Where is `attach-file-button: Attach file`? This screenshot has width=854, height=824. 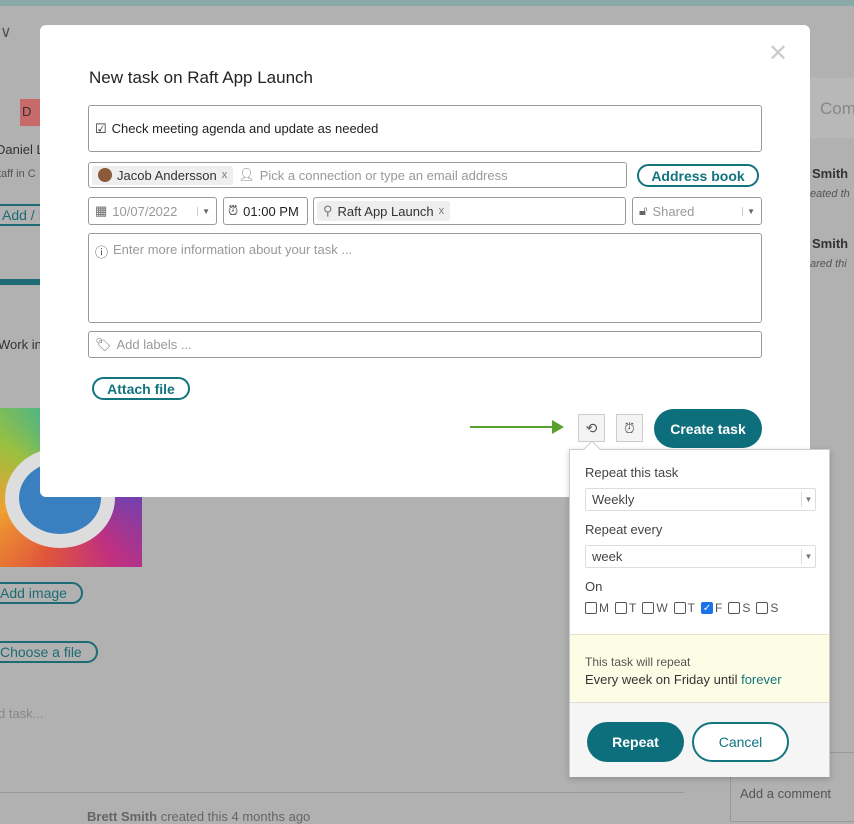 attach-file-button: Attach file is located at coordinates (141, 388).